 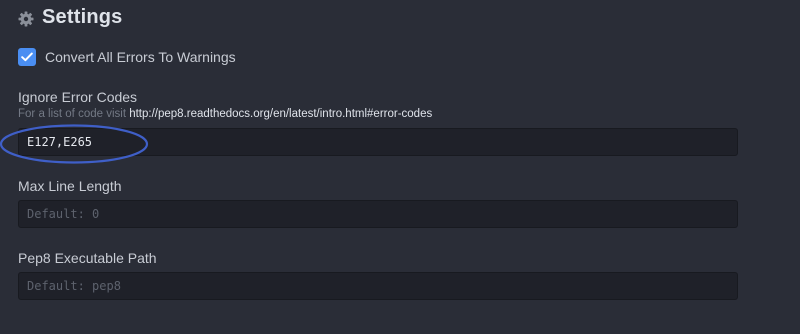 What do you see at coordinates (70, 186) in the screenshot?
I see `max-line-length-label: Max Line Length` at bounding box center [70, 186].